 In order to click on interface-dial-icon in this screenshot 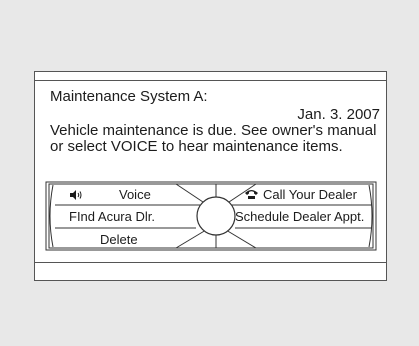, I will do `click(216, 216)`.